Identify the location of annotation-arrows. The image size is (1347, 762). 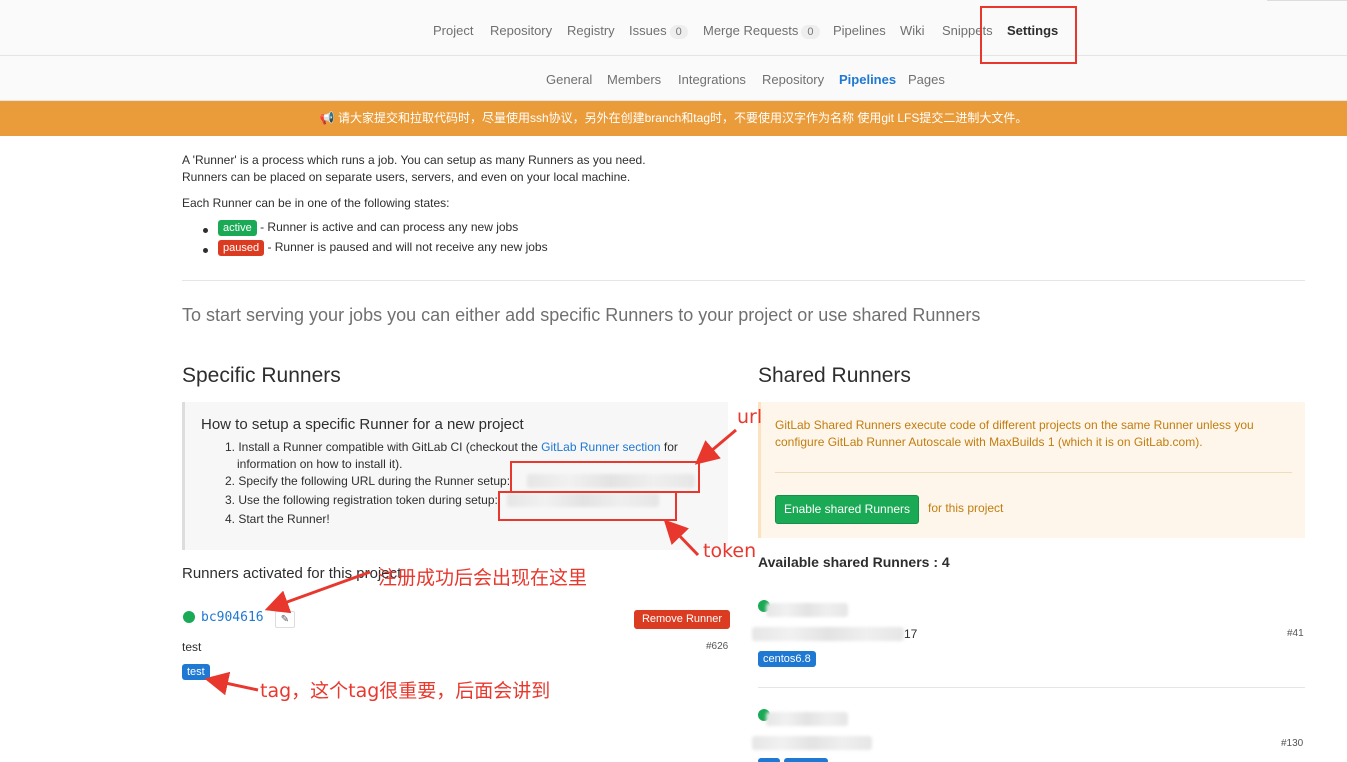
(470, 562).